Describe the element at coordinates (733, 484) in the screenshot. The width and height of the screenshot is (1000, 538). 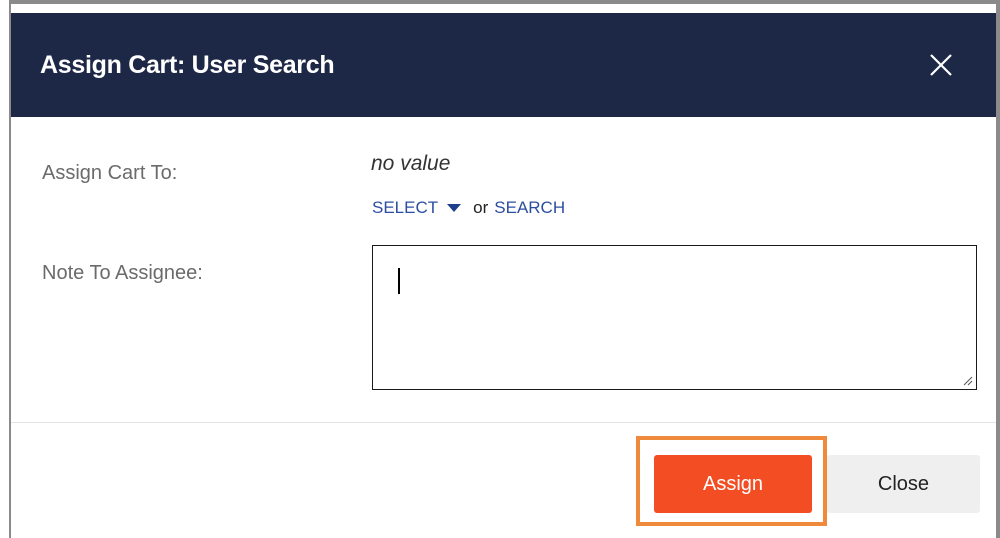
I see `assign-button: Assign` at that location.